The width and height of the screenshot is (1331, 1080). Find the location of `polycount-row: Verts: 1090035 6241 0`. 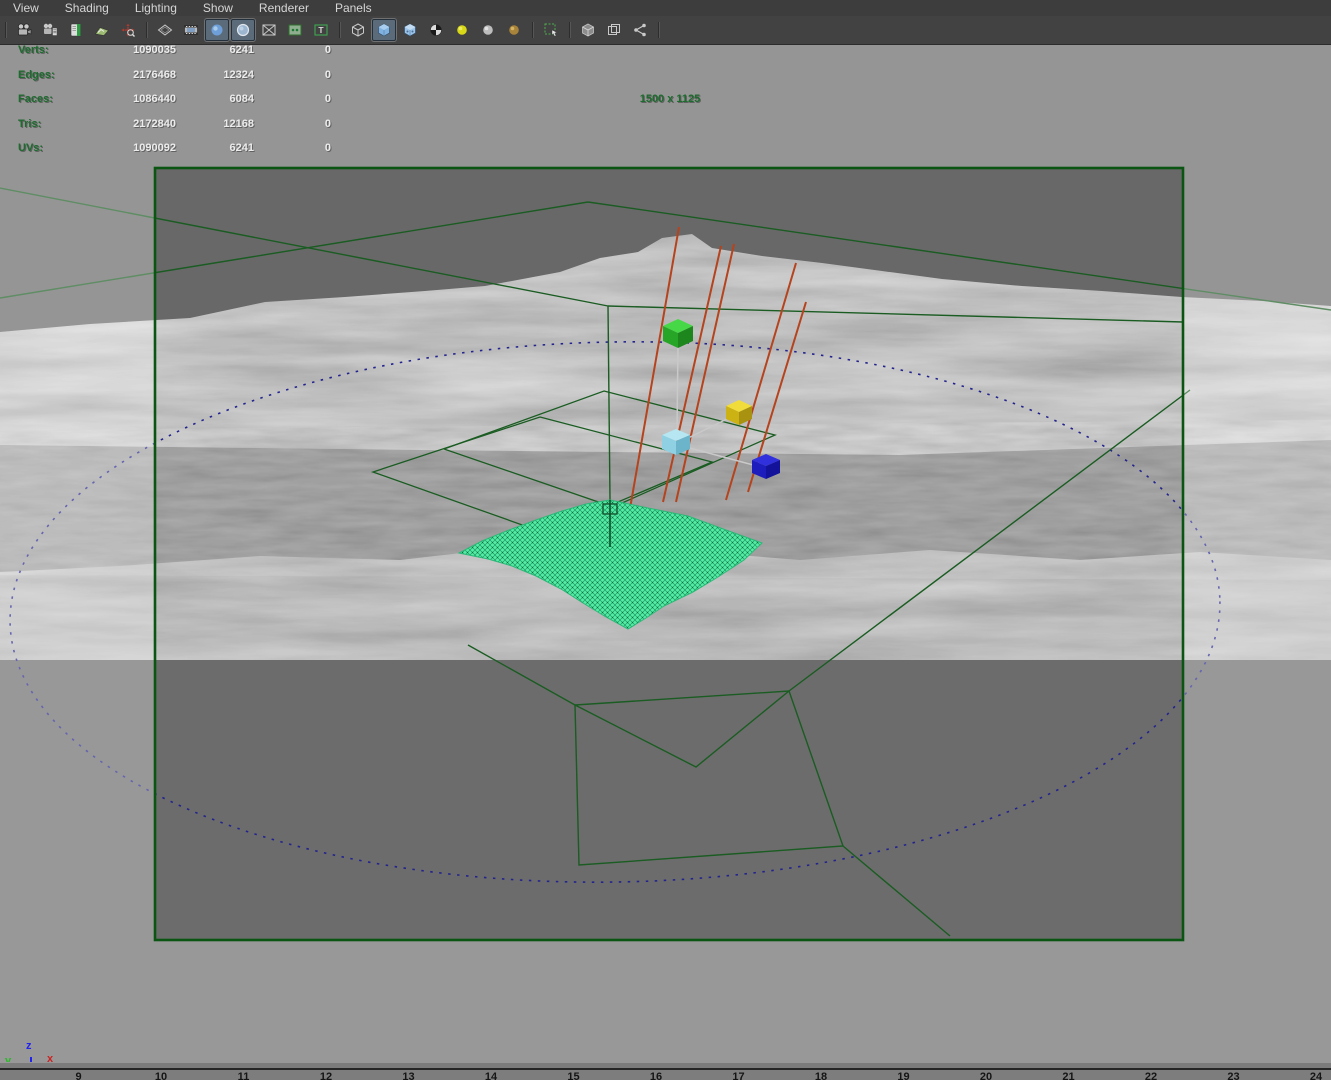

polycount-row: Verts: 1090035 6241 0 is located at coordinates (174, 50).